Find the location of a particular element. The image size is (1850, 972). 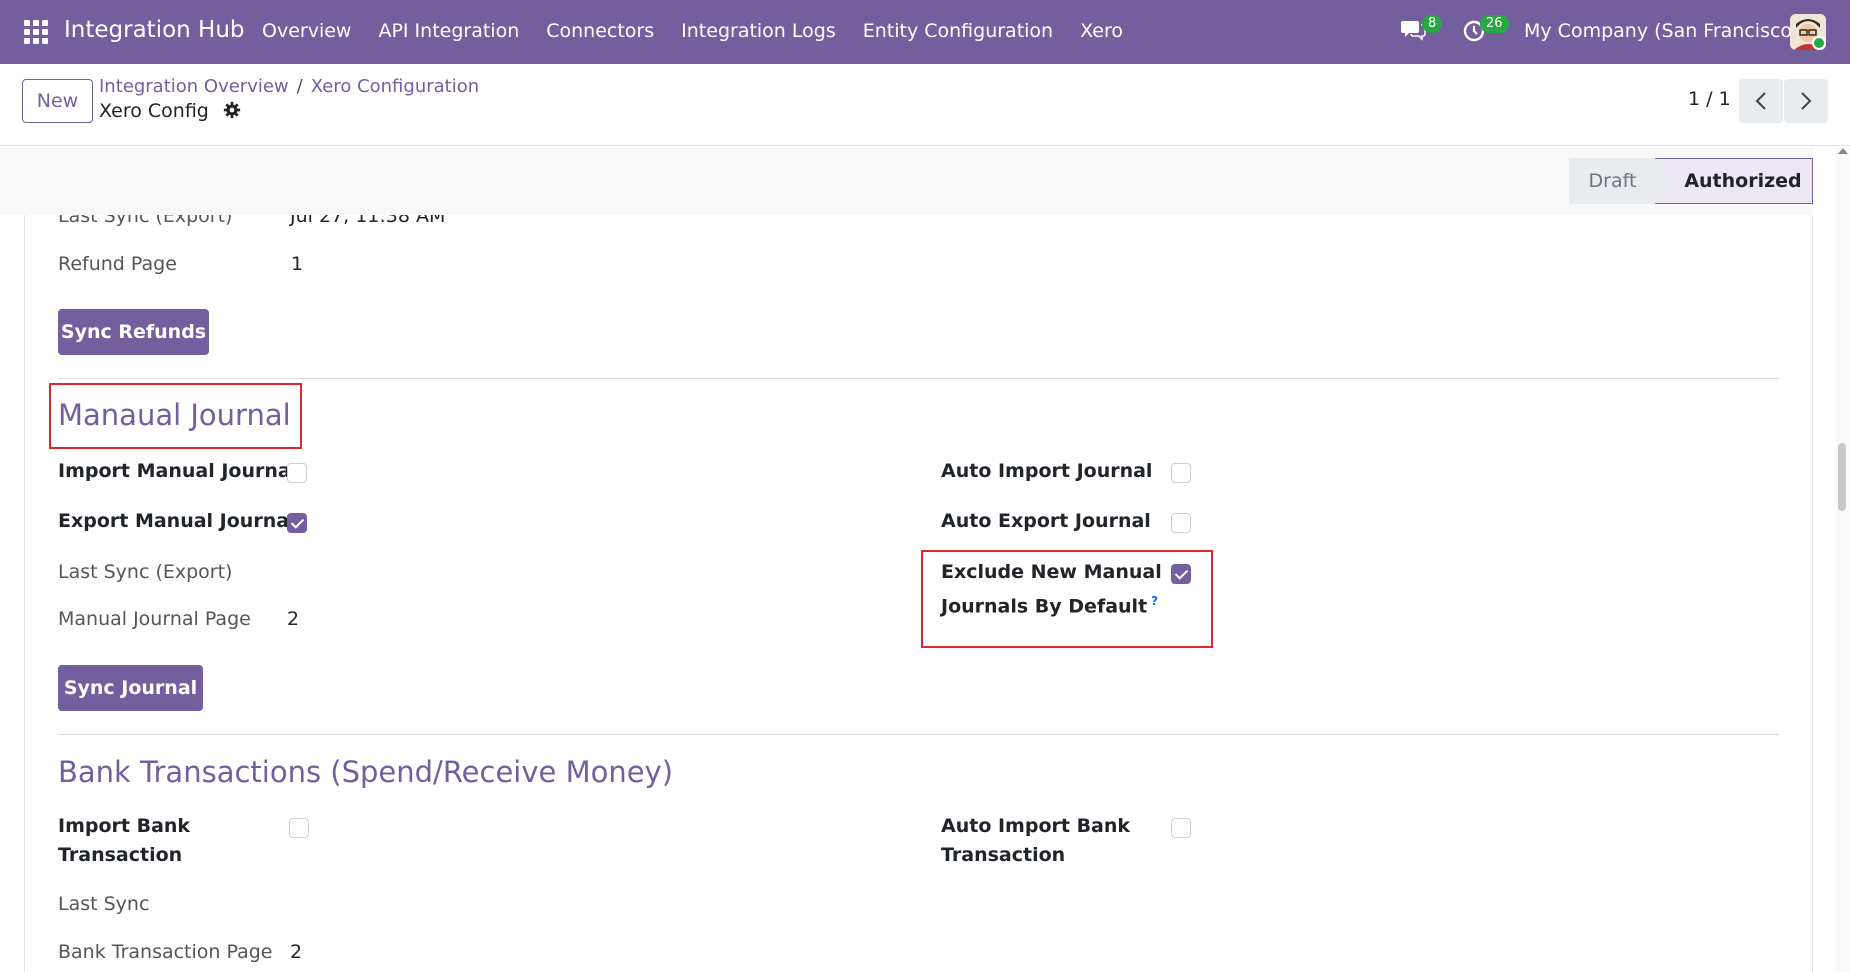

exclude-new-journals-label-line1: Exclude New Manual is located at coordinates (1051, 572).